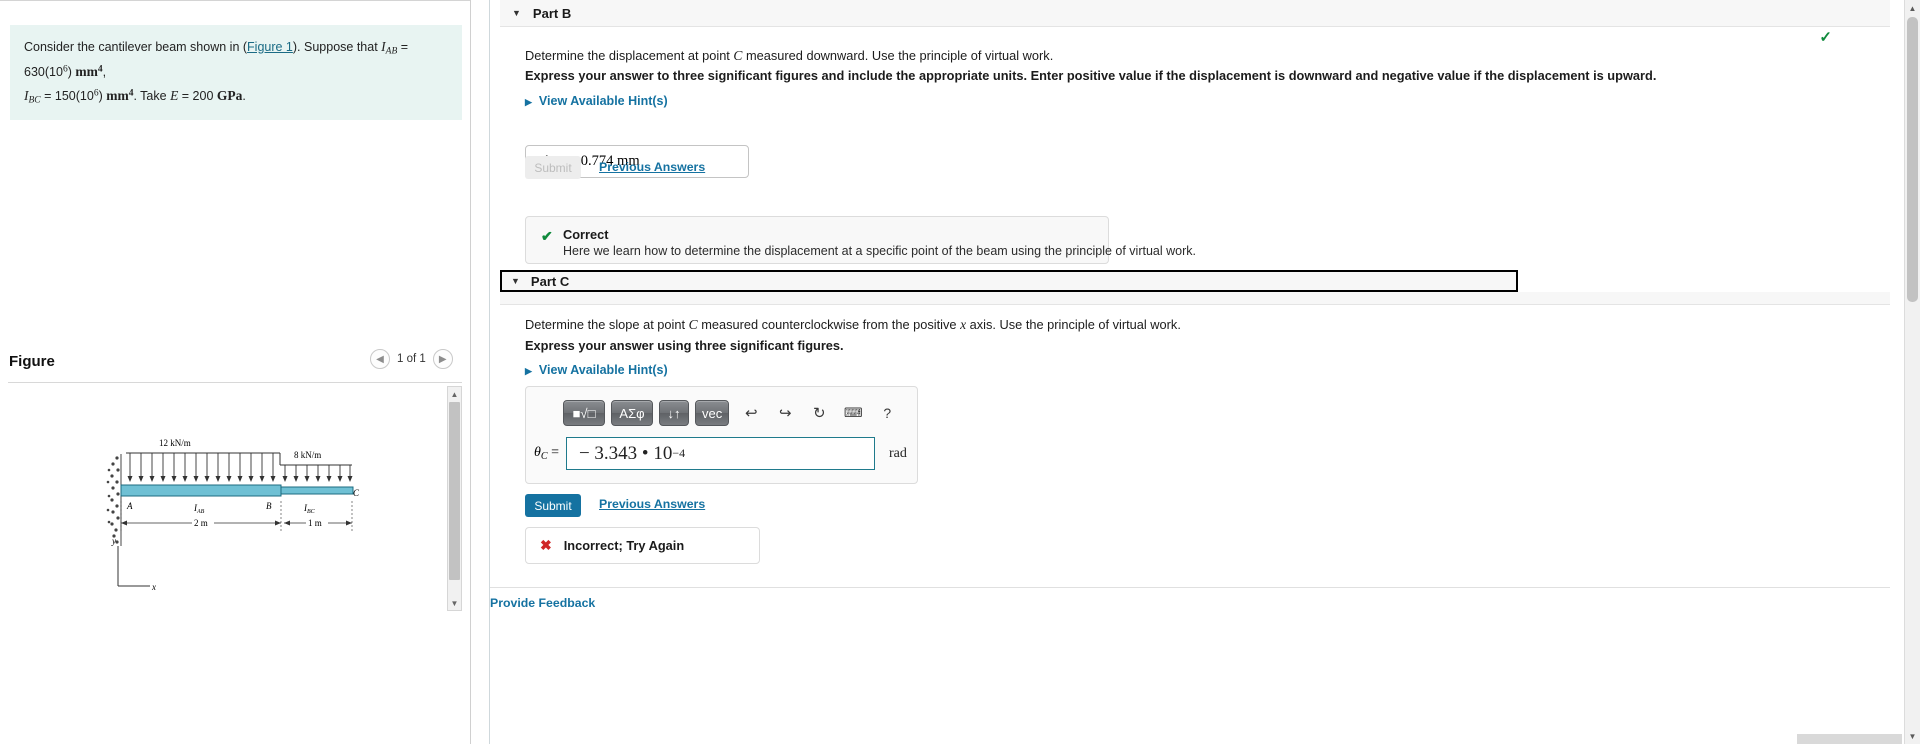  I want to click on part-c-feedback-incorrect: ✖ Incorrect; Try Again, so click(642, 545).